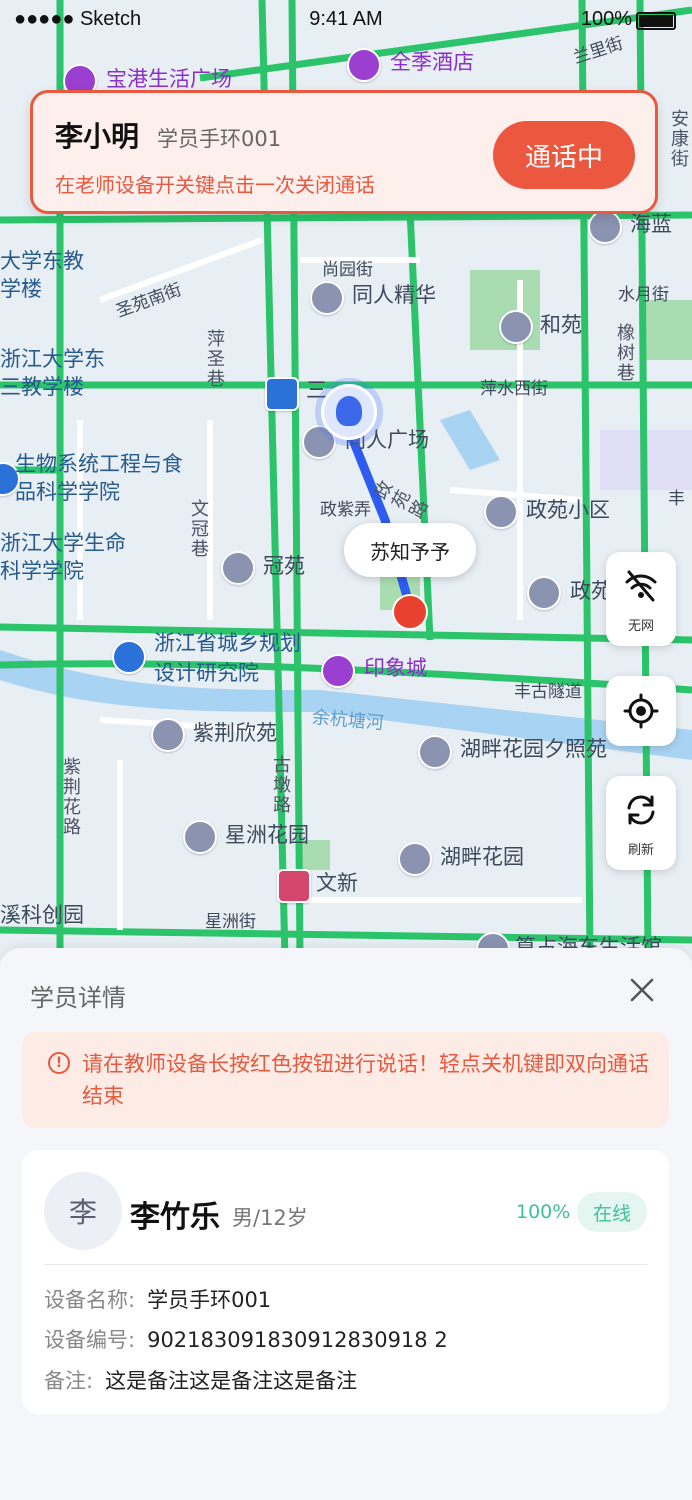 This screenshot has height=1500, width=692. Describe the element at coordinates (514, 389) in the screenshot. I see `road-label: 萍水西街` at that location.